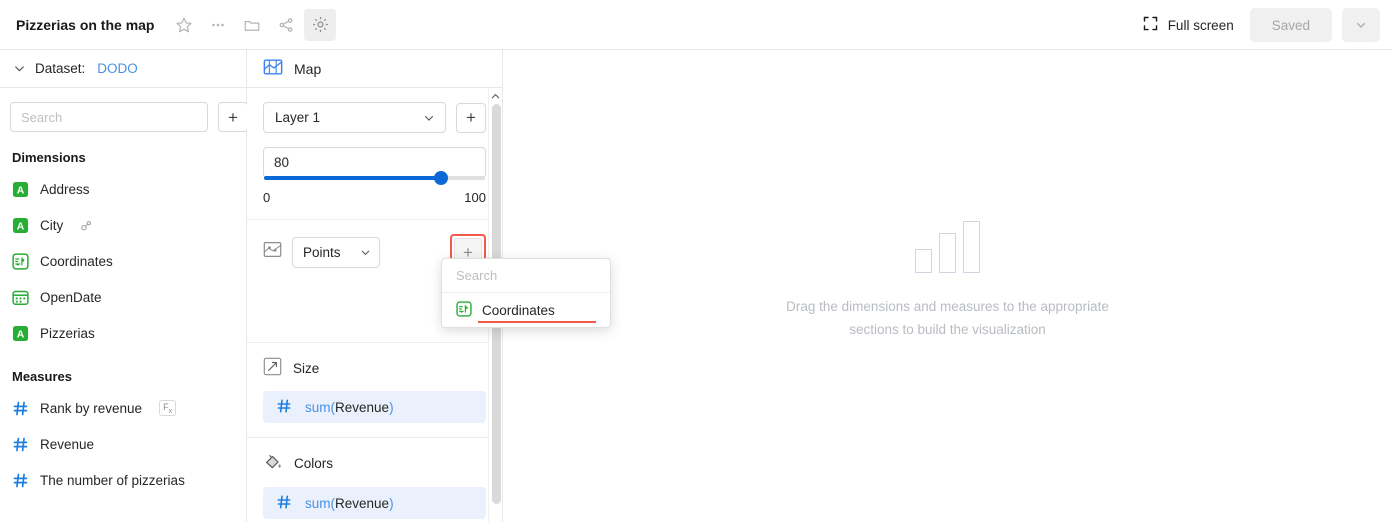 The width and height of the screenshot is (1392, 522). What do you see at coordinates (374, 480) in the screenshot?
I see `colors-section: Colors sum(Revenue)` at bounding box center [374, 480].